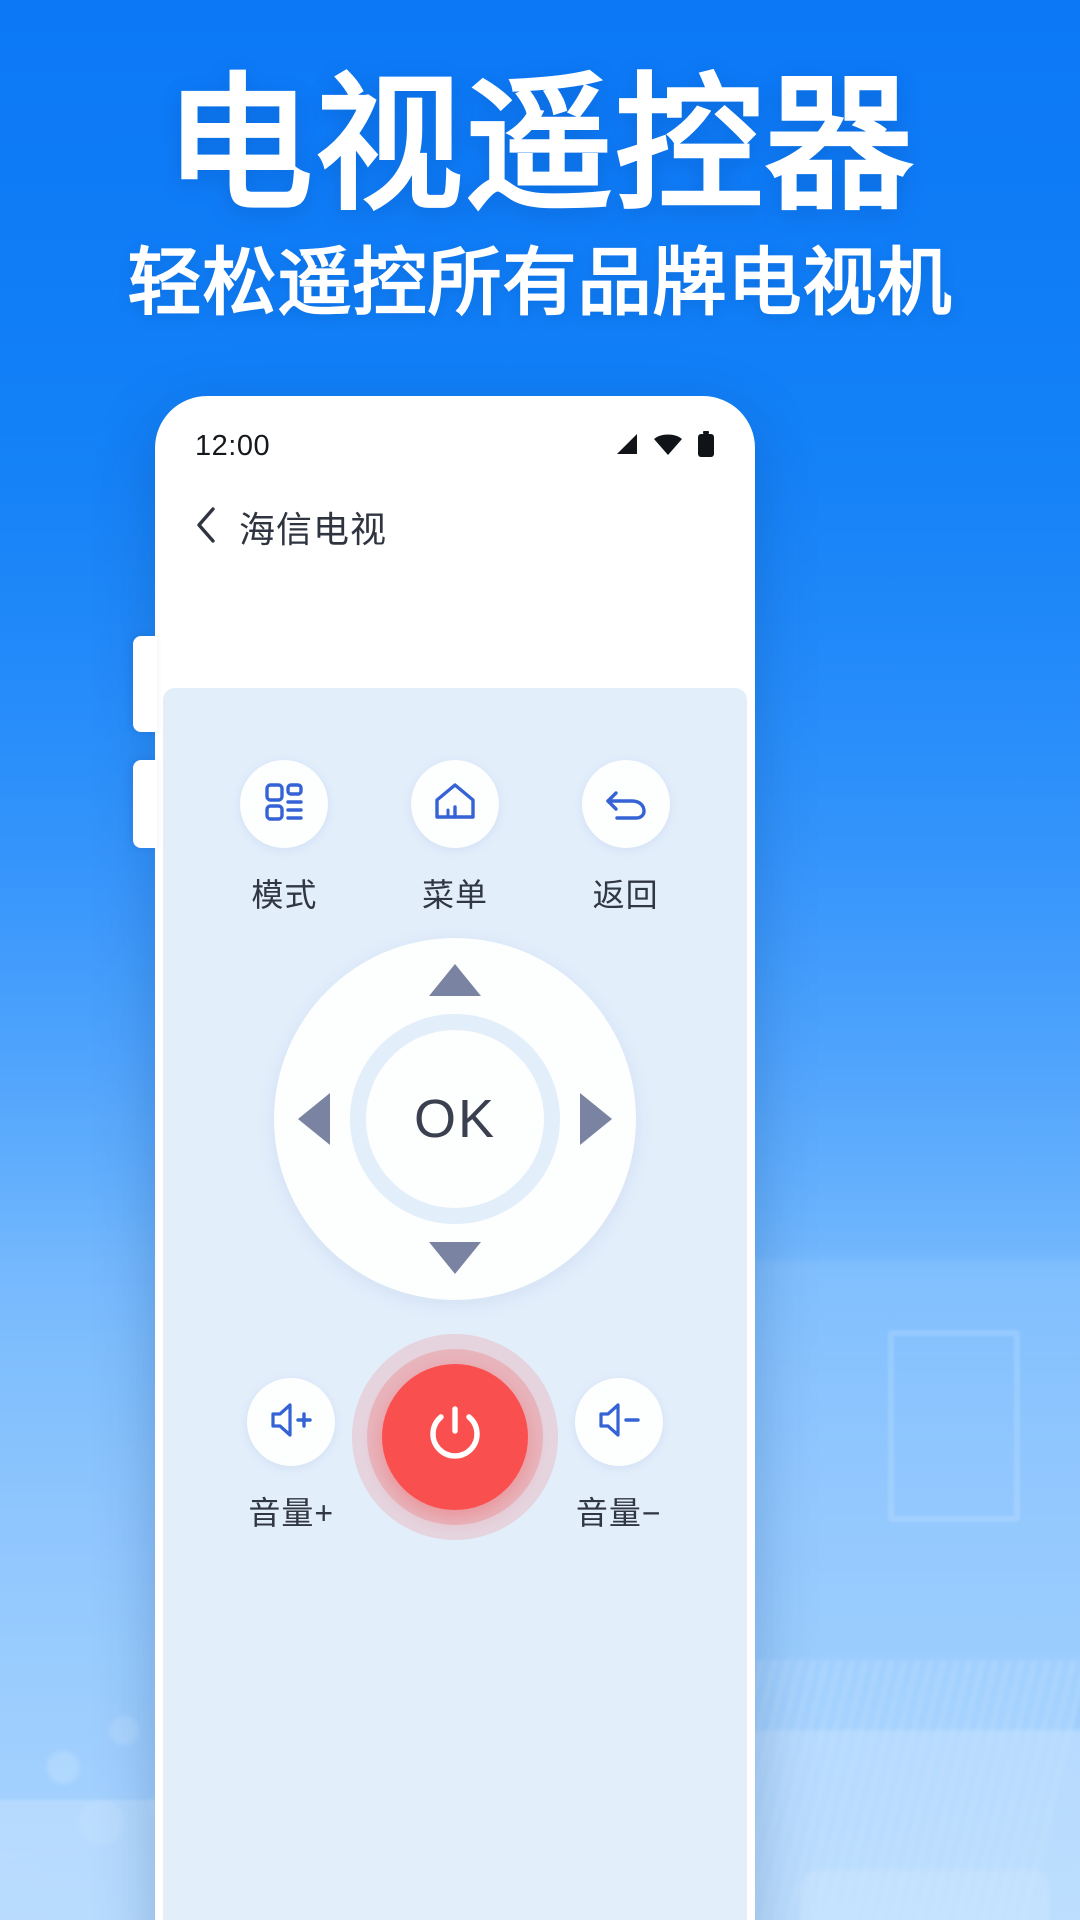 The width and height of the screenshot is (1080, 1920). I want to click on status-time: 12:00, so click(233, 445).